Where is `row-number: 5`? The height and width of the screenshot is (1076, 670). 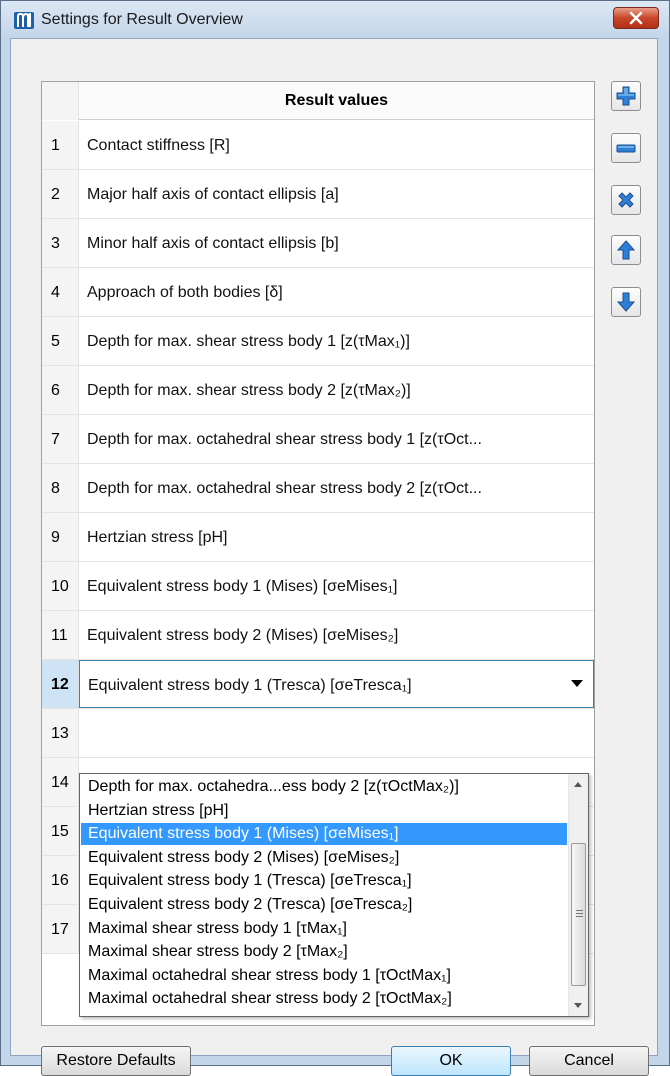
row-number: 5 is located at coordinates (60, 341).